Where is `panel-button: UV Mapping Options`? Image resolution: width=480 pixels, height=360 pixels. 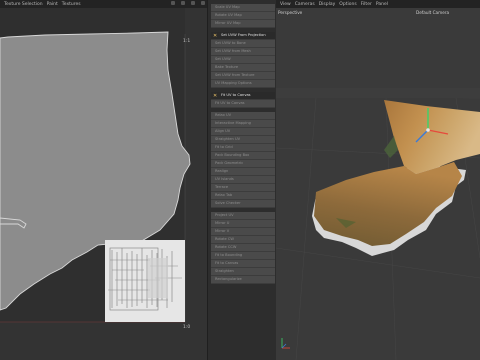
panel-button: UV Mapping Options is located at coordinates (243, 84).